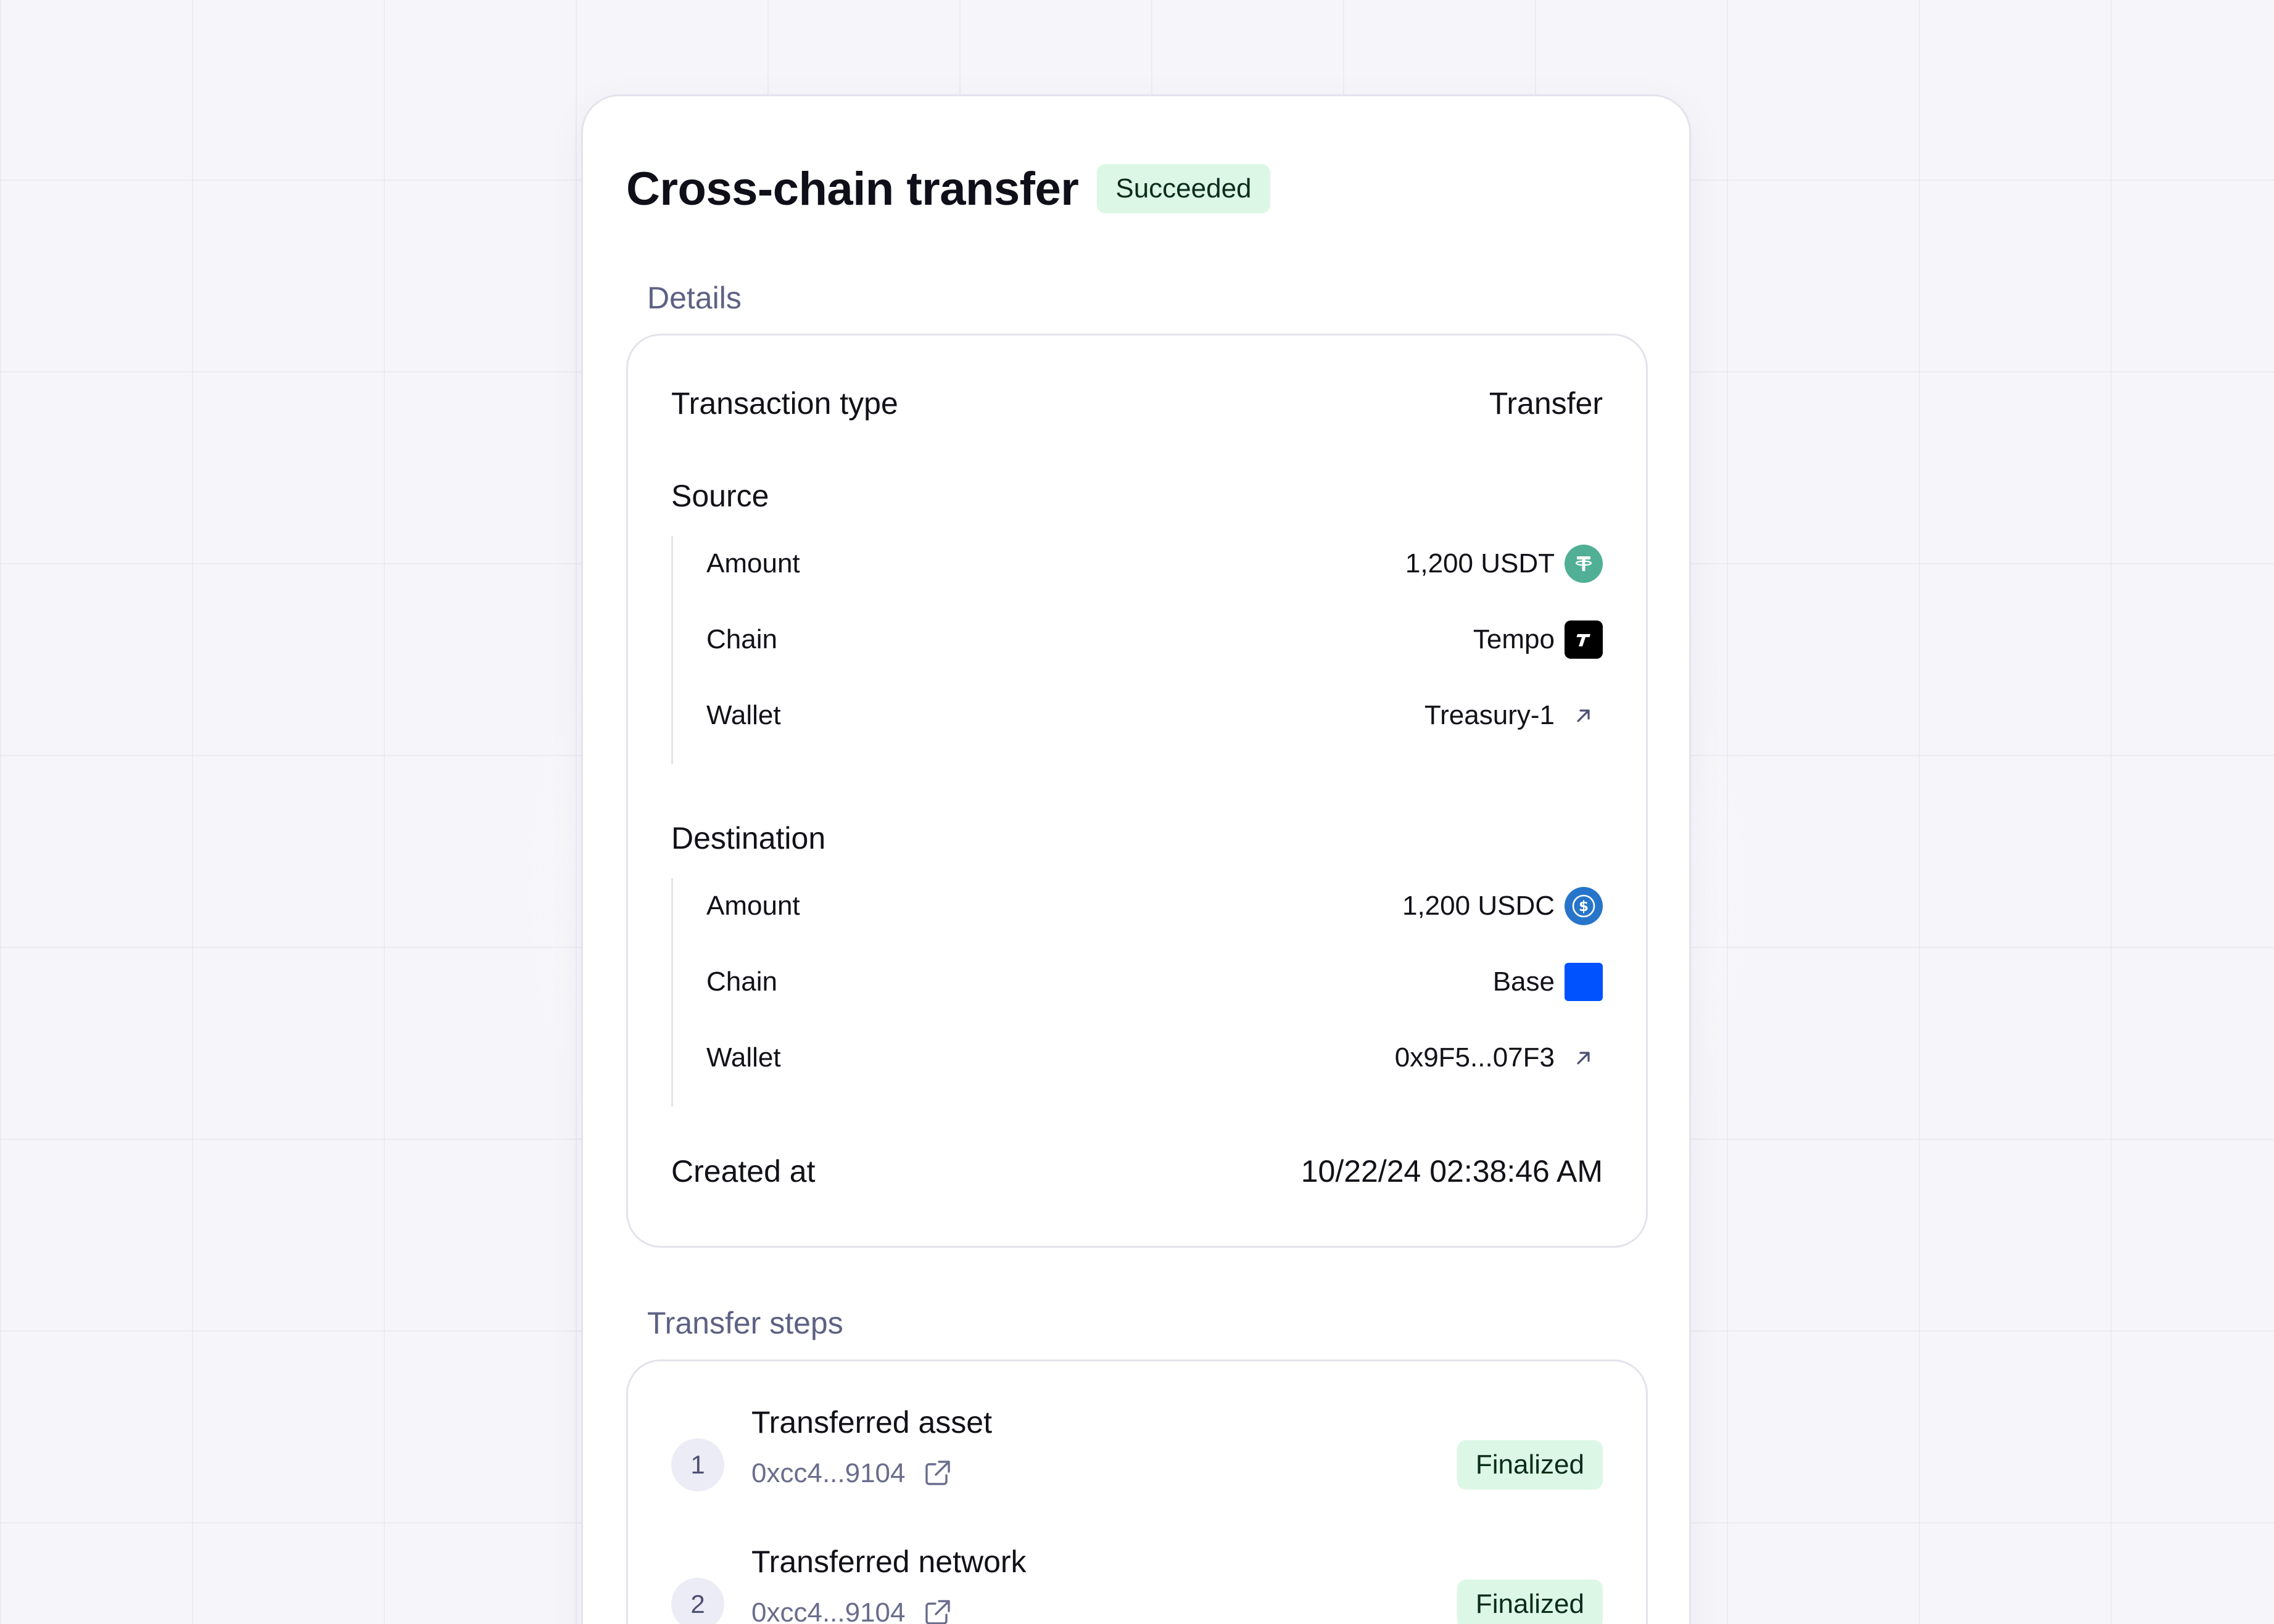  What do you see at coordinates (694, 298) in the screenshot?
I see `details-section-label: Details` at bounding box center [694, 298].